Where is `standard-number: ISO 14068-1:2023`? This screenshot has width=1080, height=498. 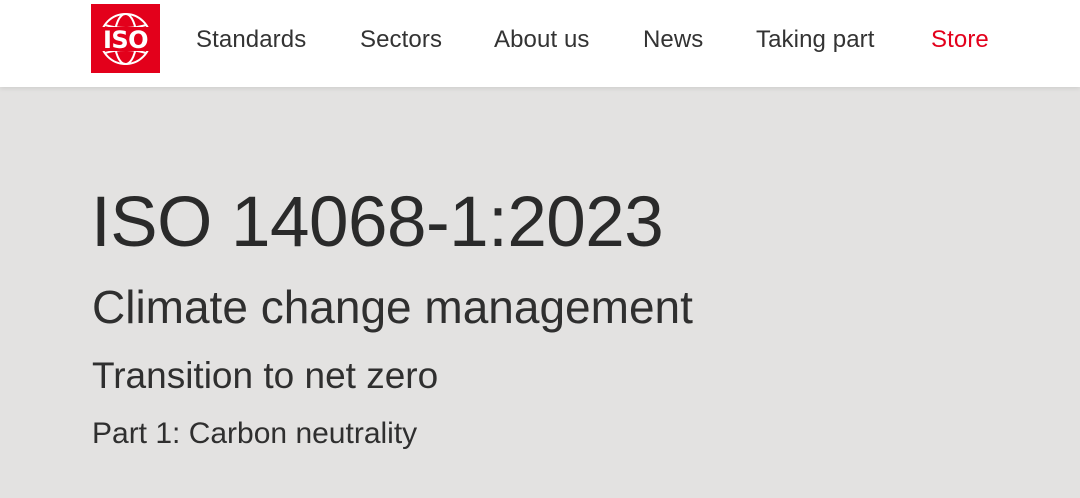 standard-number: ISO 14068-1:2023 is located at coordinates (377, 222).